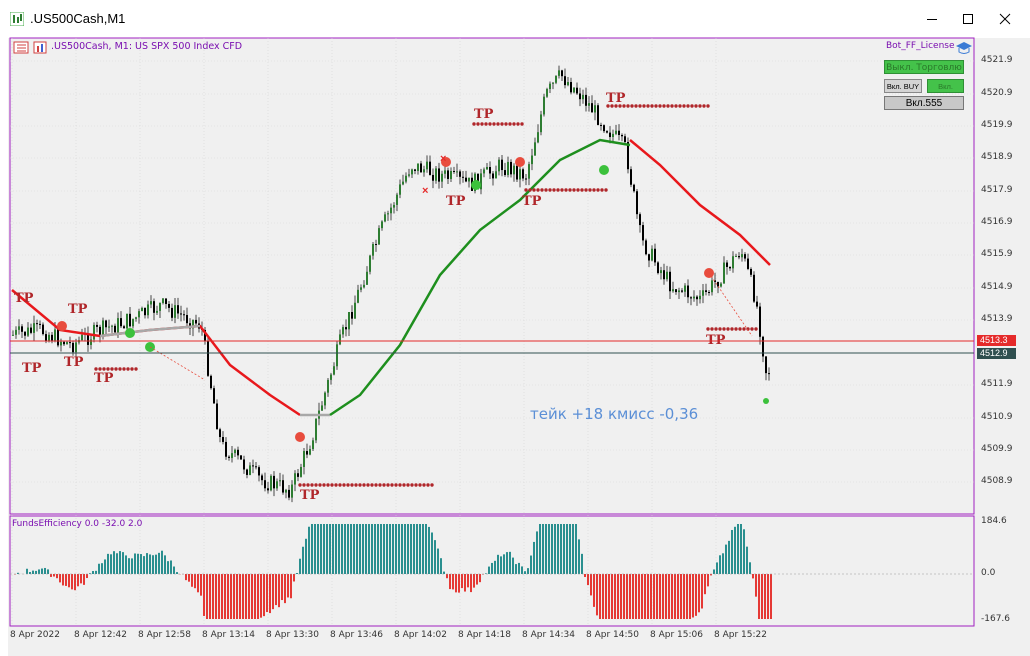  I want to click on funds-efficiency-histogram, so click(393, 571).